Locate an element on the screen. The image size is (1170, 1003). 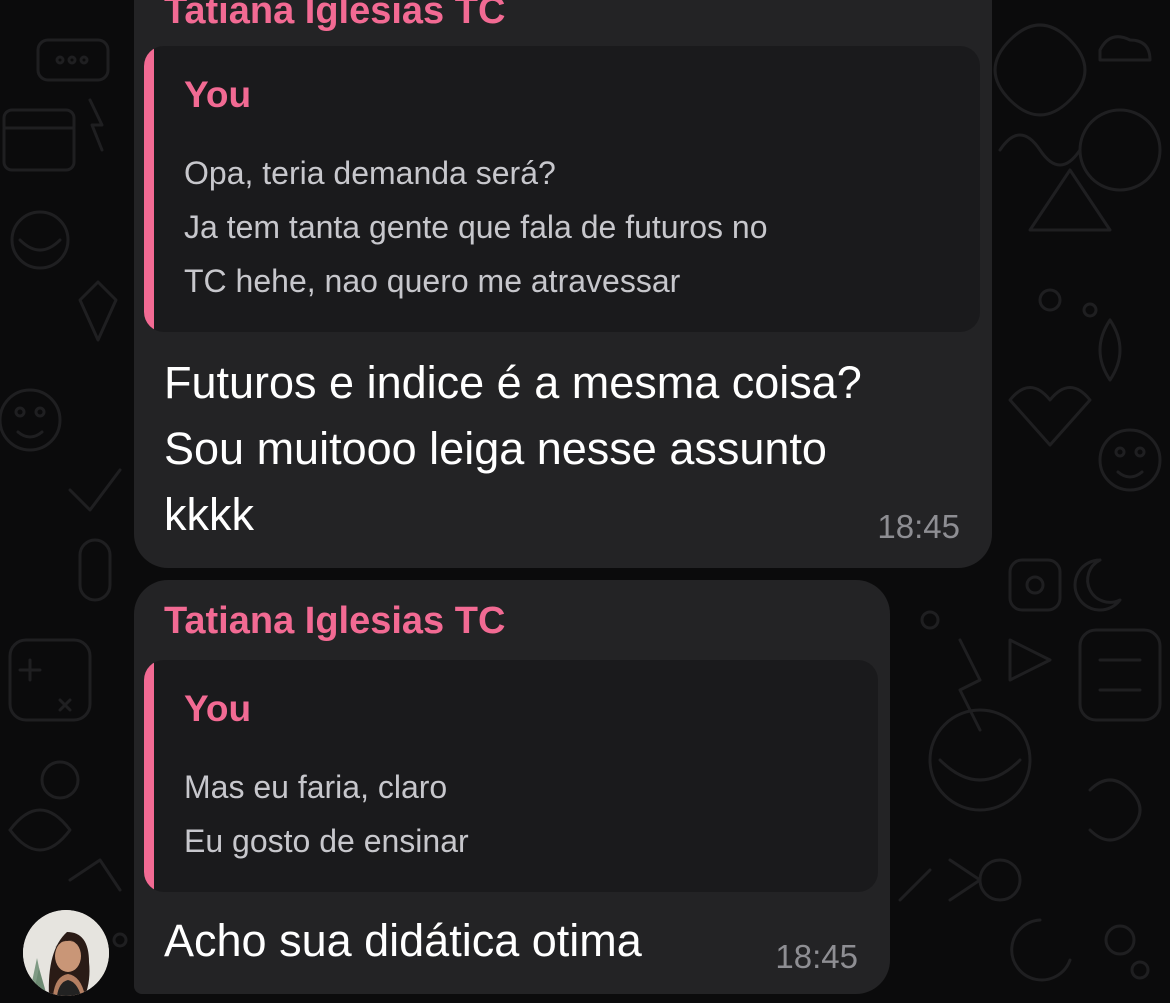
message-text-line: Sou muitooo leiga nesse assunto is located at coordinates (495, 448).